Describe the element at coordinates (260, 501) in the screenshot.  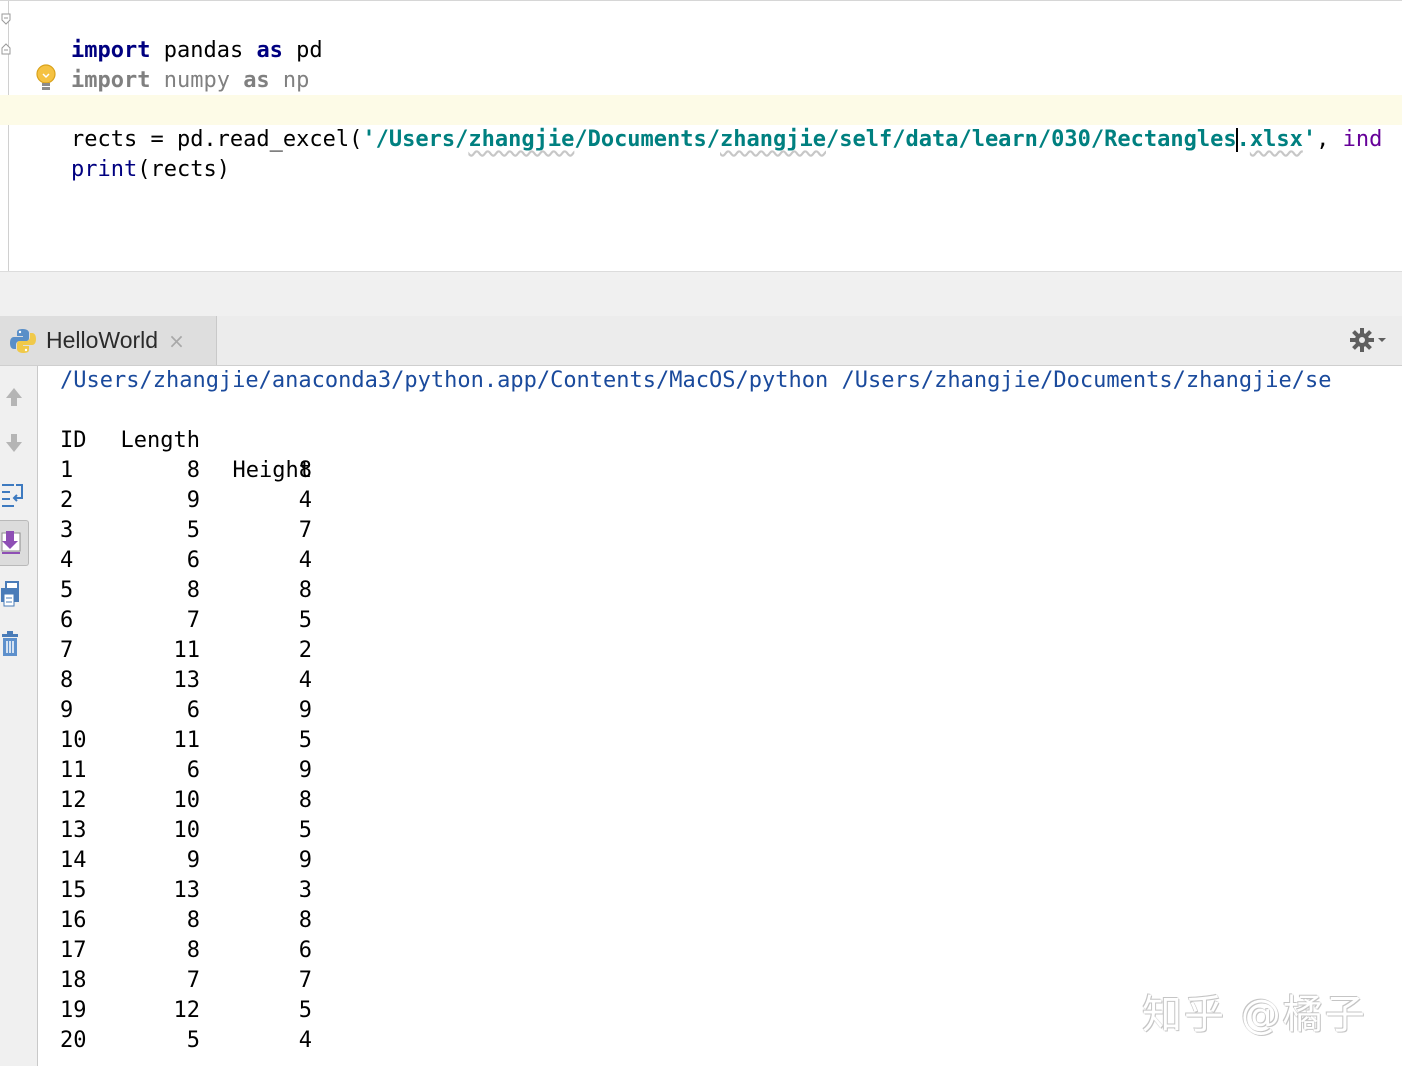
I see `table-row: 294` at that location.